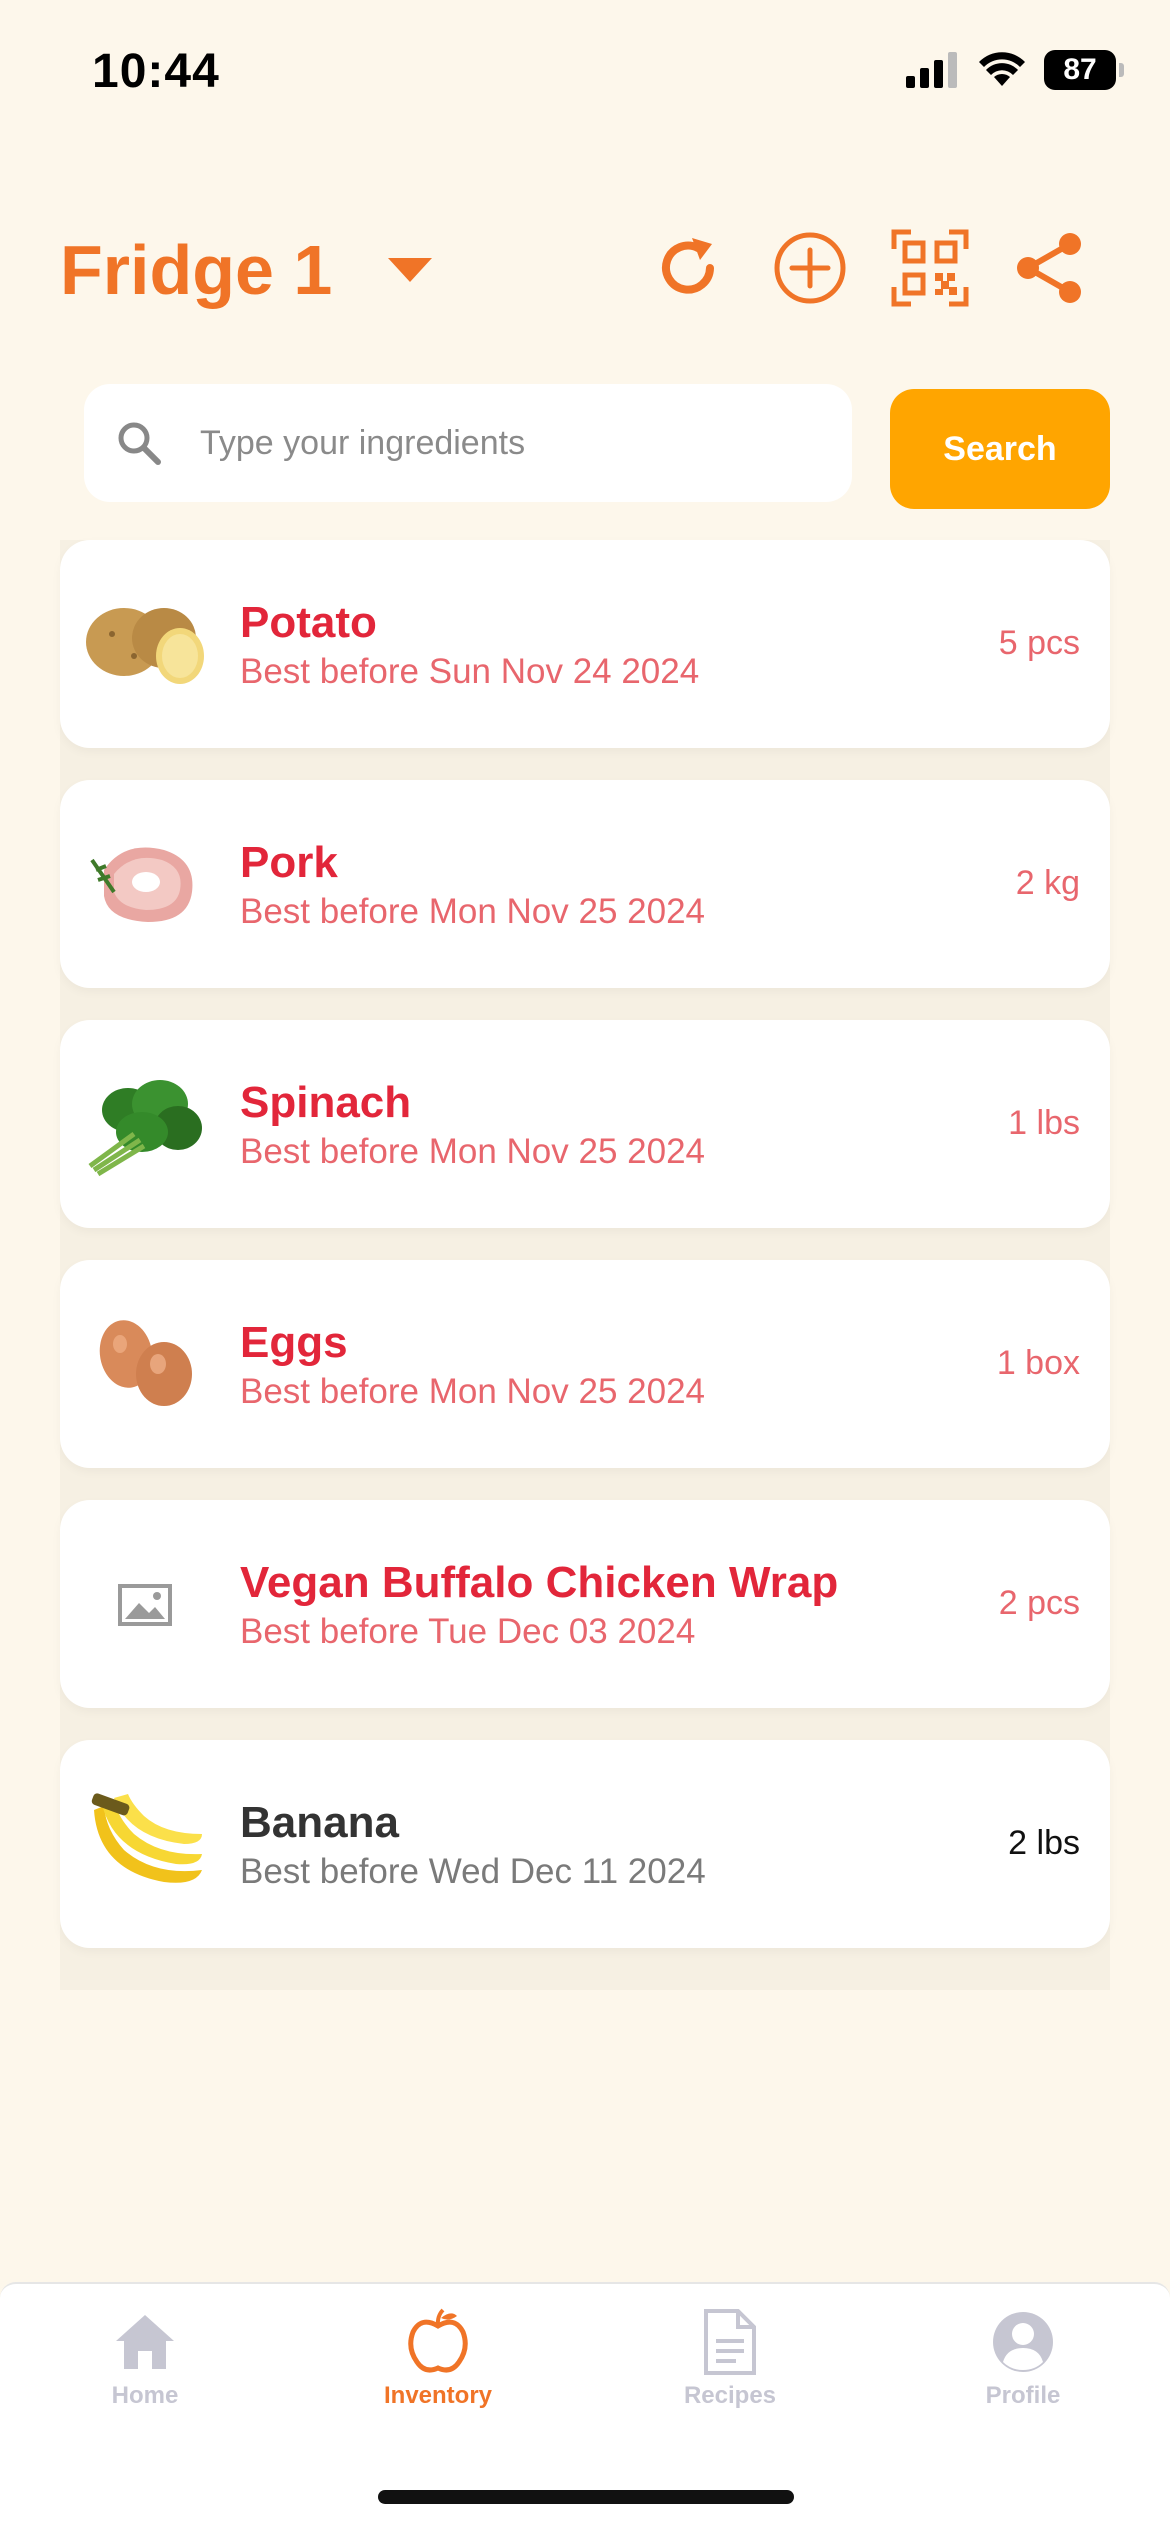 This screenshot has height=2532, width=1170. Describe the element at coordinates (145, 2342) in the screenshot. I see `home-icon` at that location.